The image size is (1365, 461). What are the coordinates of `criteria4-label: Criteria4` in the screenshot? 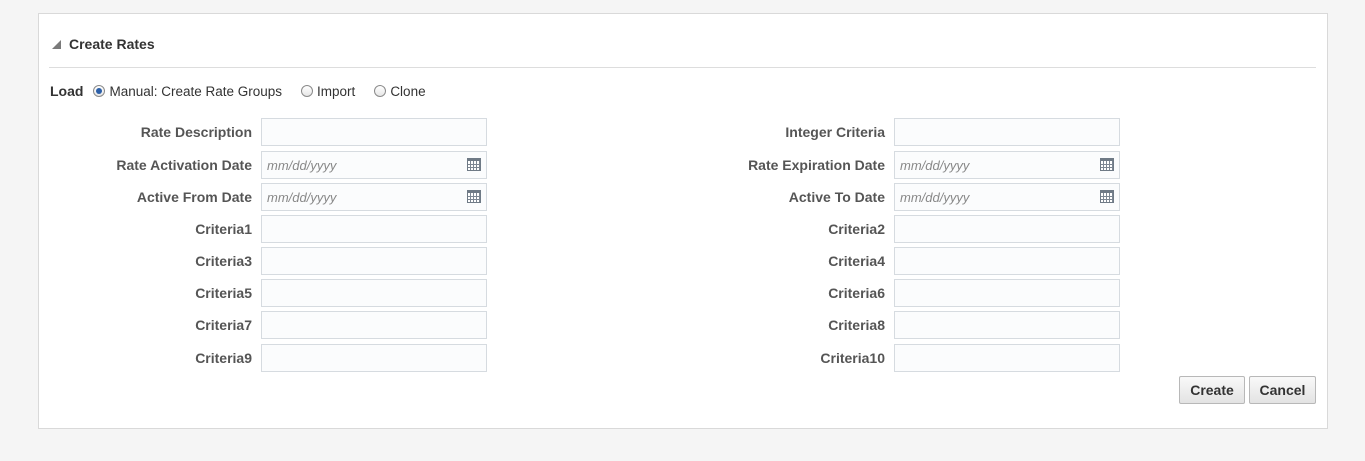 It's located at (856, 261).